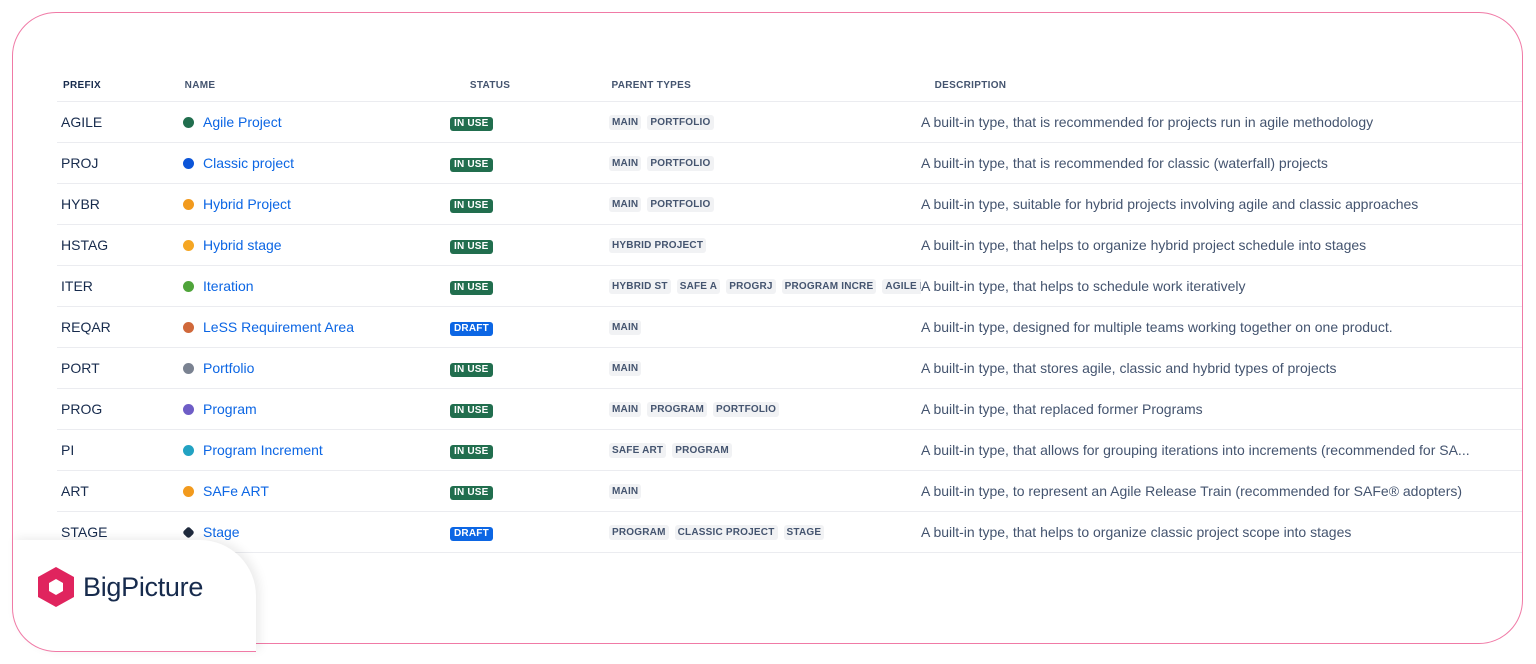 This screenshot has width=1536, height=664. I want to click on row-name-cell: SAFe ART, so click(316, 491).